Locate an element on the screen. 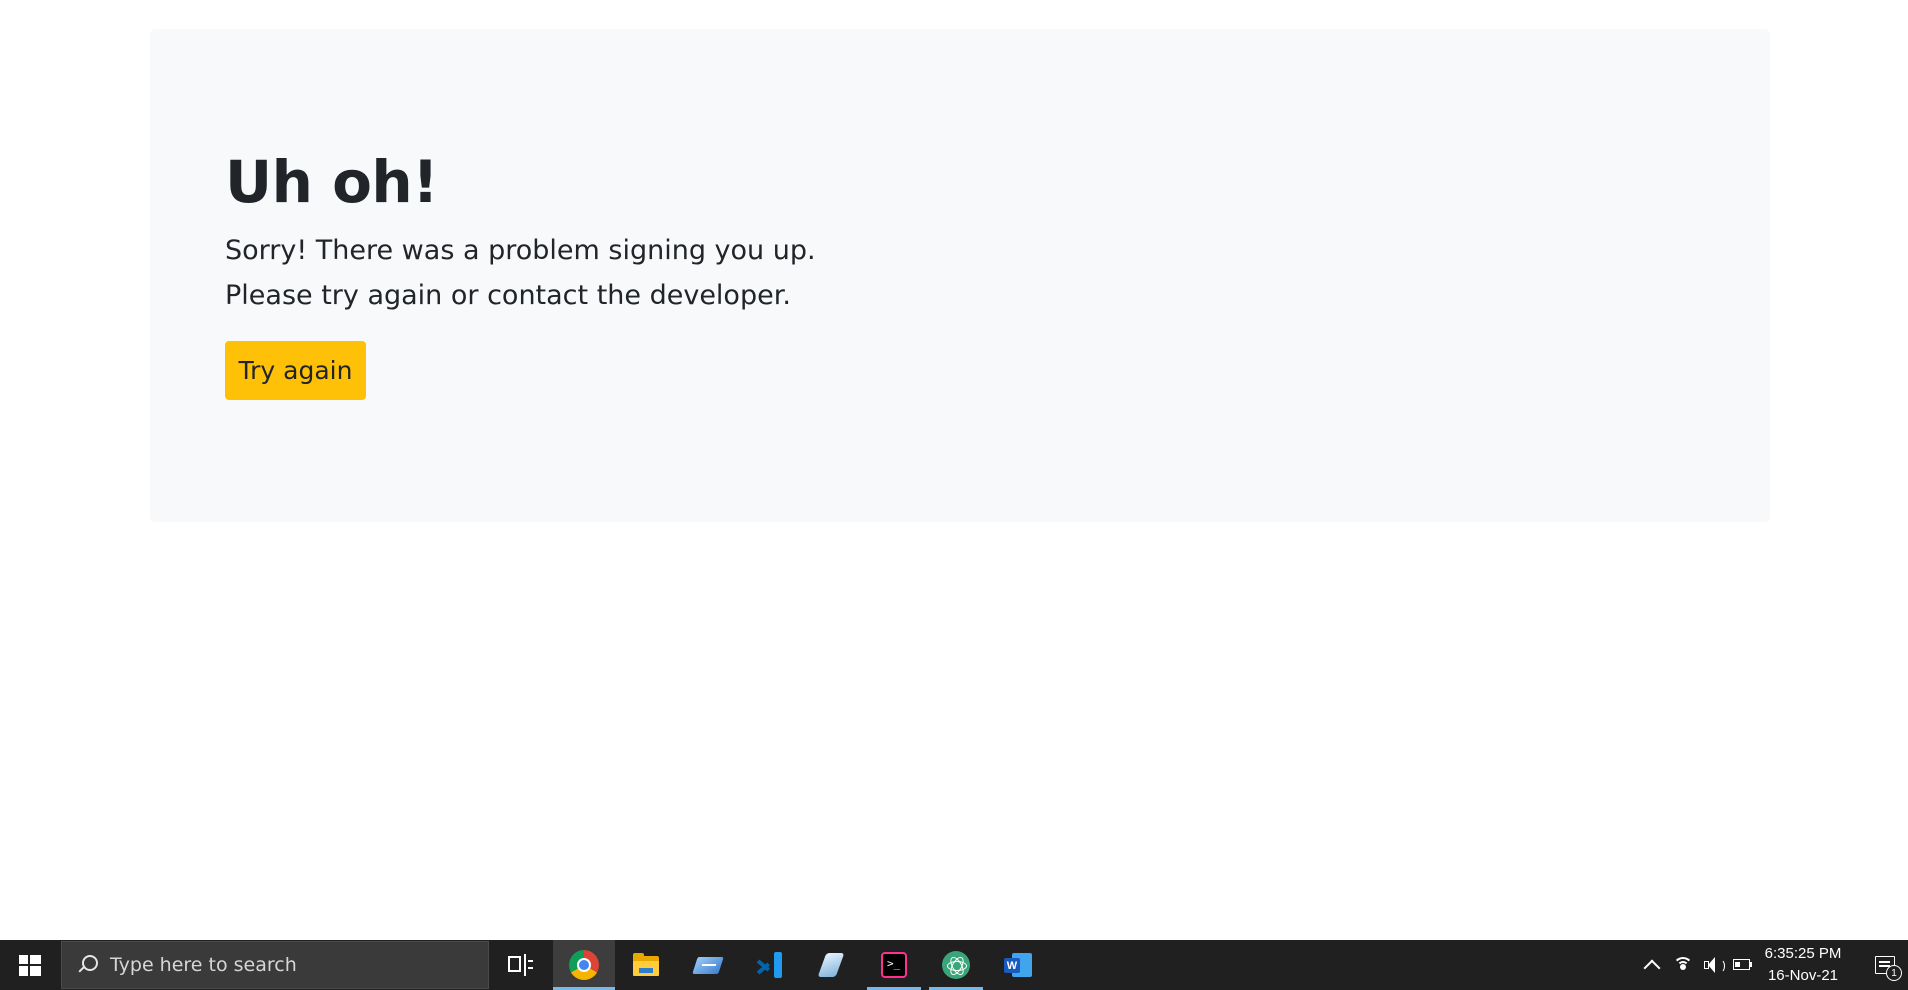 This screenshot has width=1908, height=990. clock-time: 6:35:25 PM is located at coordinates (1803, 953).